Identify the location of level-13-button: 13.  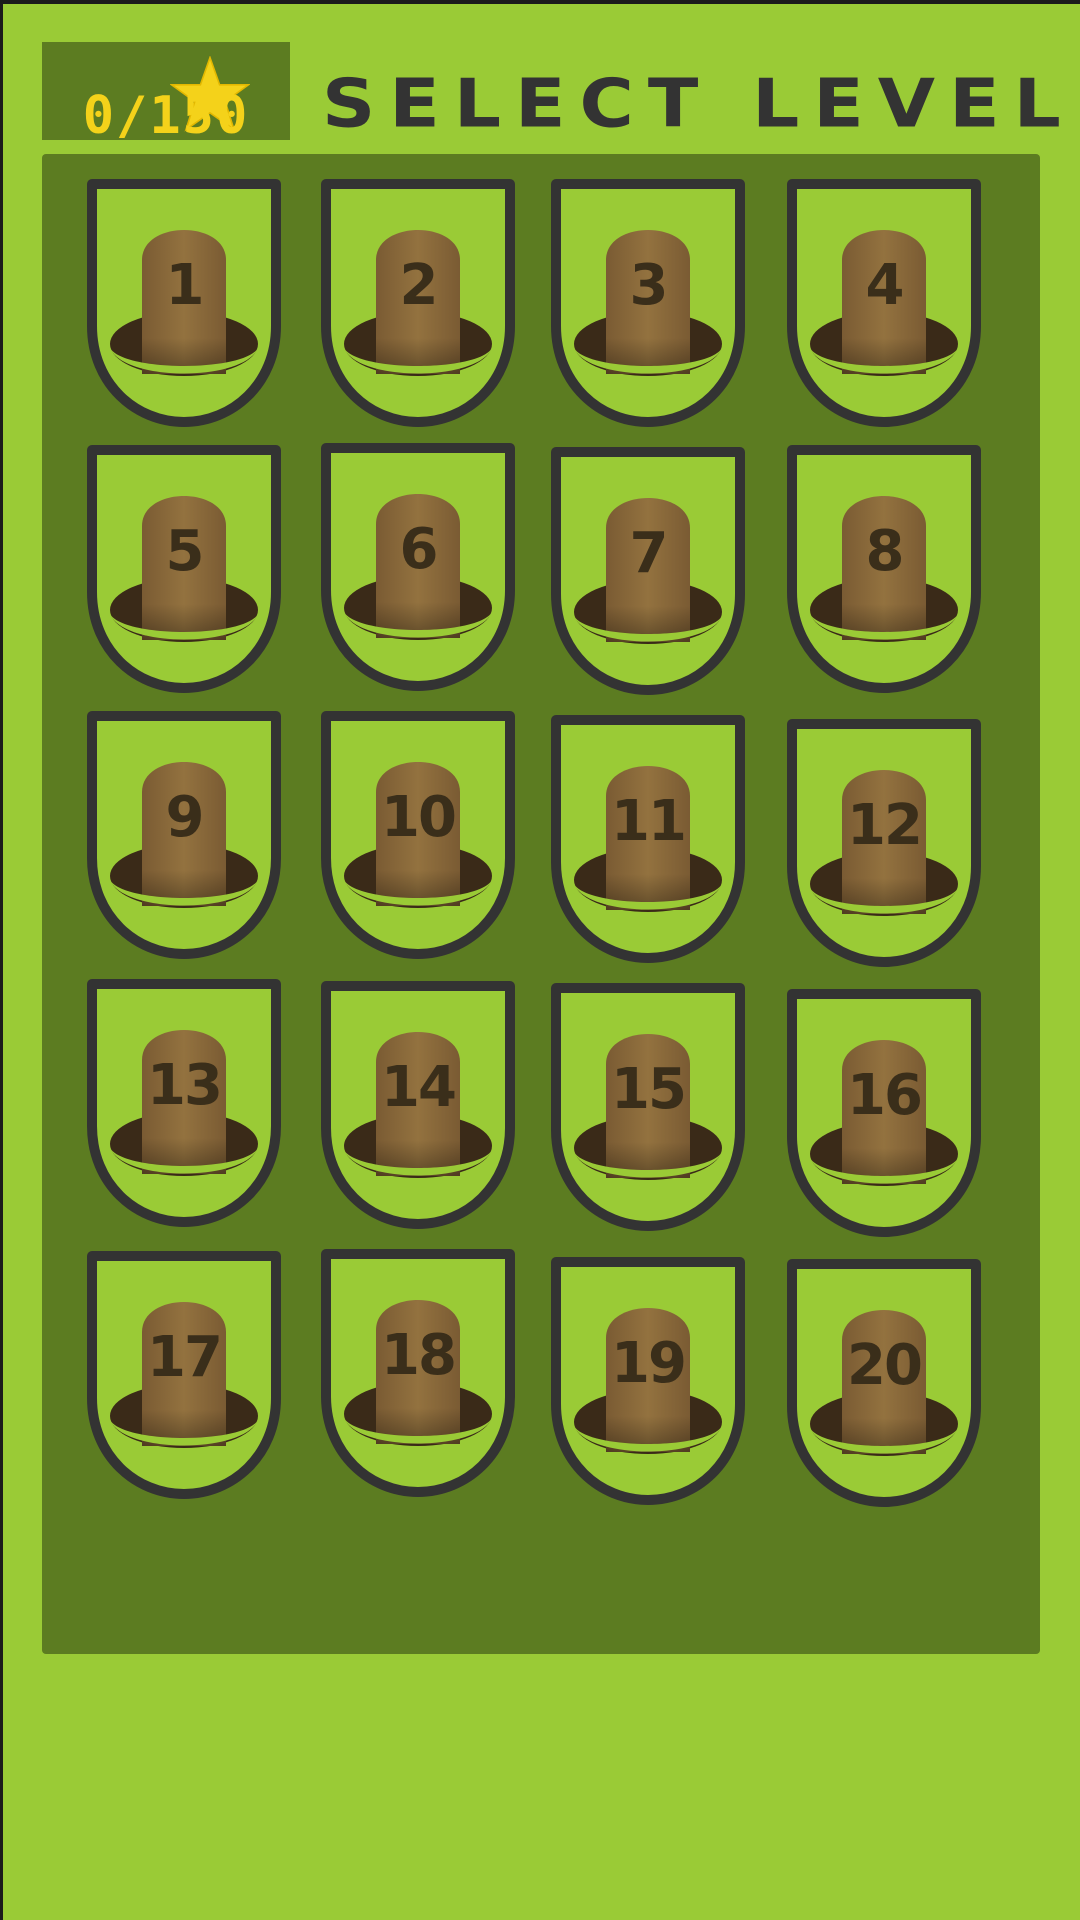
(184, 1102).